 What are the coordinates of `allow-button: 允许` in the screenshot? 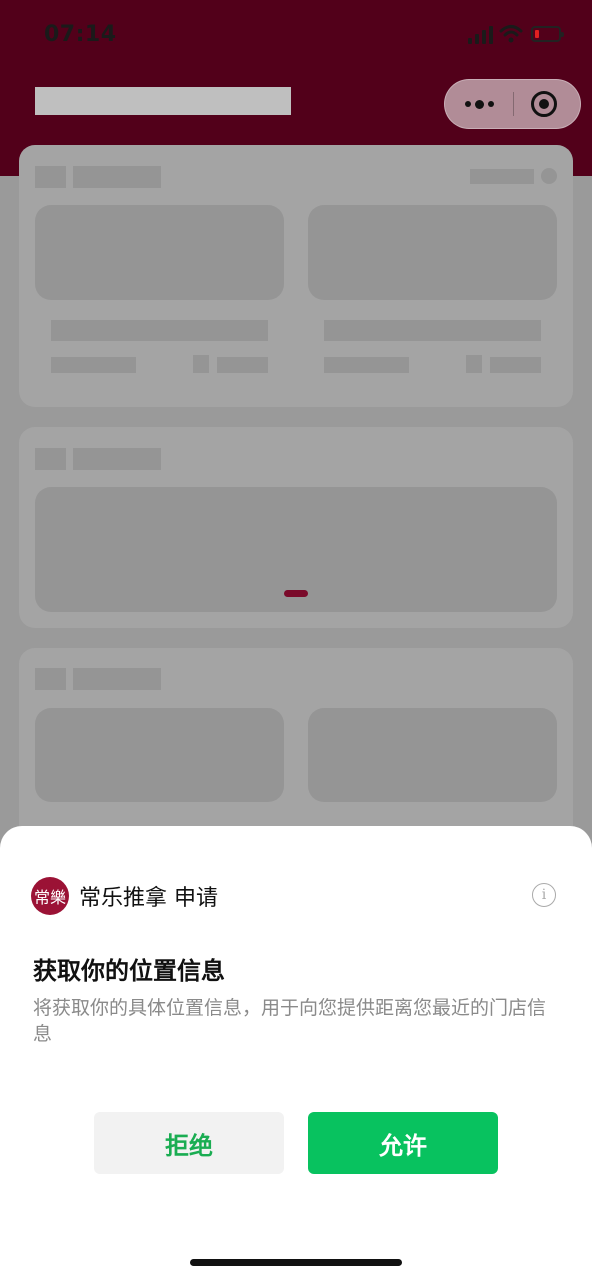 It's located at (403, 1143).